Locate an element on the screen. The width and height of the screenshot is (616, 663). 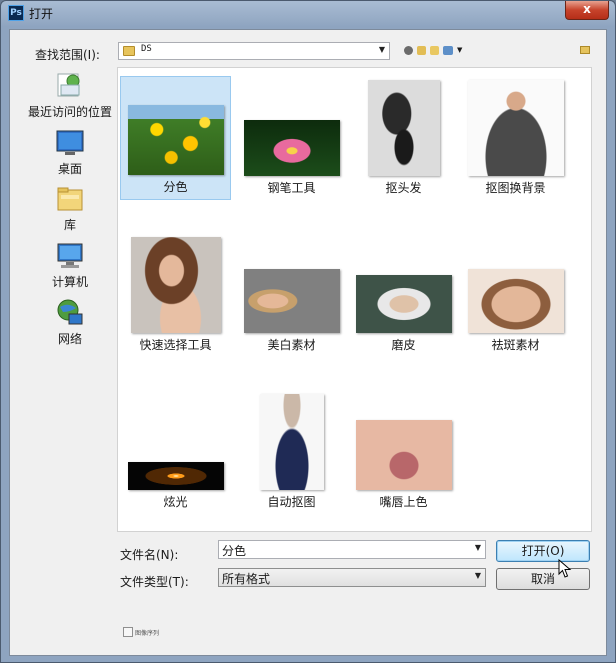
file-name: 祛斑素材 is located at coordinates (515, 345).